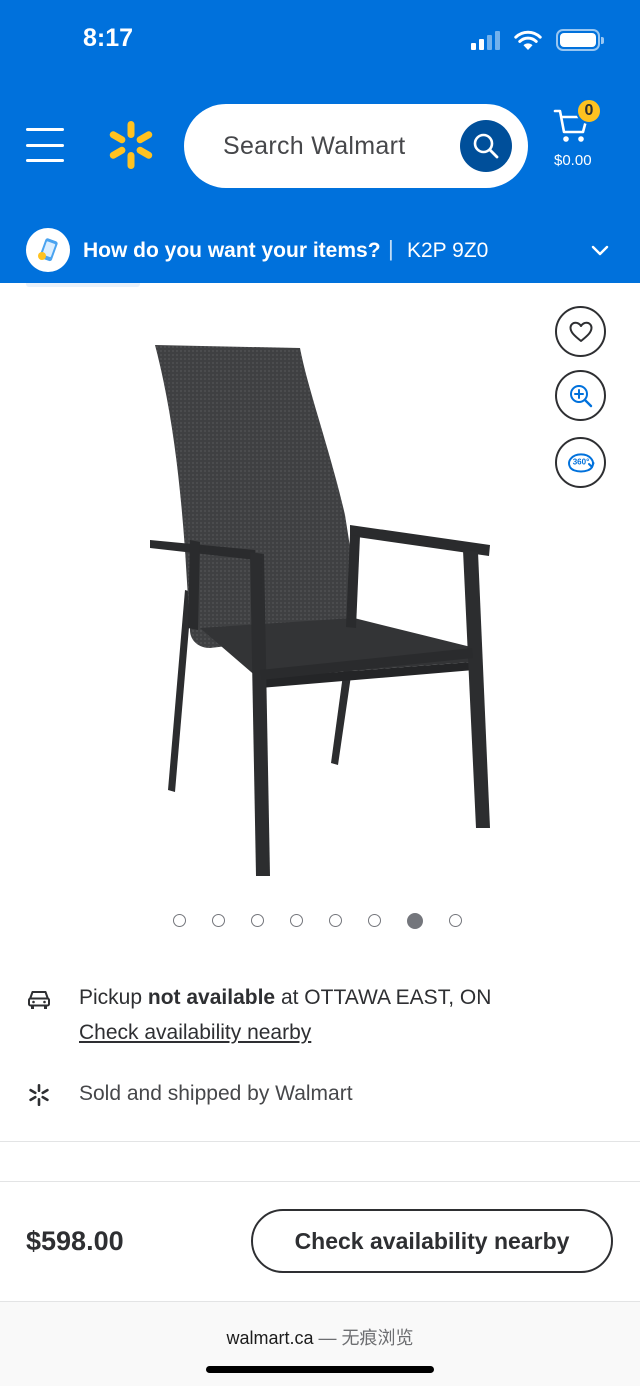 This screenshot has width=640, height=1386. I want to click on cellular-signal-icon, so click(485, 40).